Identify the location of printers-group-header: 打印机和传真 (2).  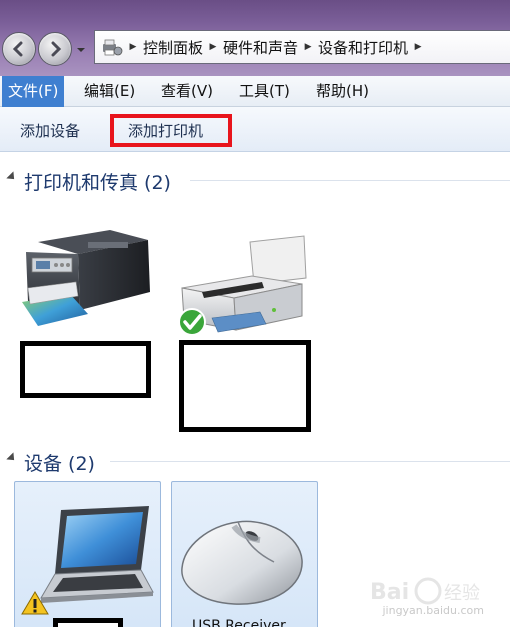
(255, 181).